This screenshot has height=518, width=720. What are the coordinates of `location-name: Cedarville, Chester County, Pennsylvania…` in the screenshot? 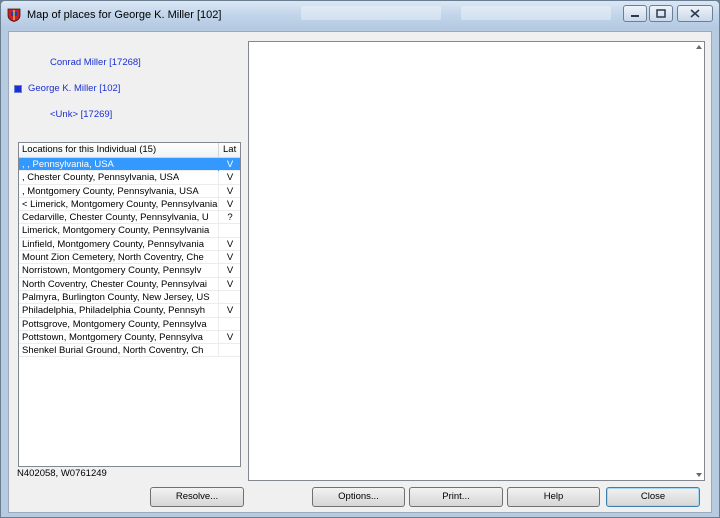 It's located at (119, 218).